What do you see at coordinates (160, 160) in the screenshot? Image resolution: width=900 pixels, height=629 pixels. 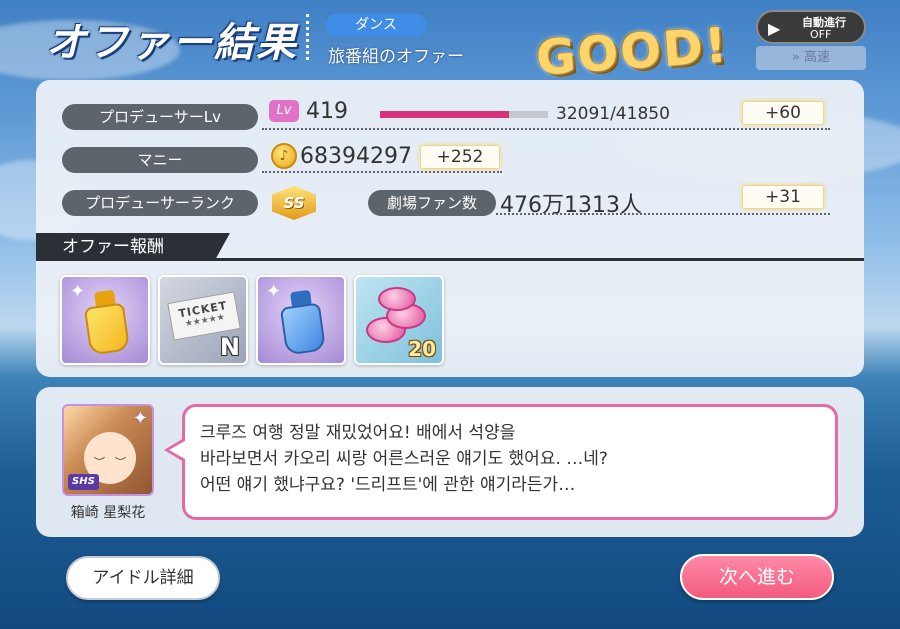 I see `money-label: マニー` at bounding box center [160, 160].